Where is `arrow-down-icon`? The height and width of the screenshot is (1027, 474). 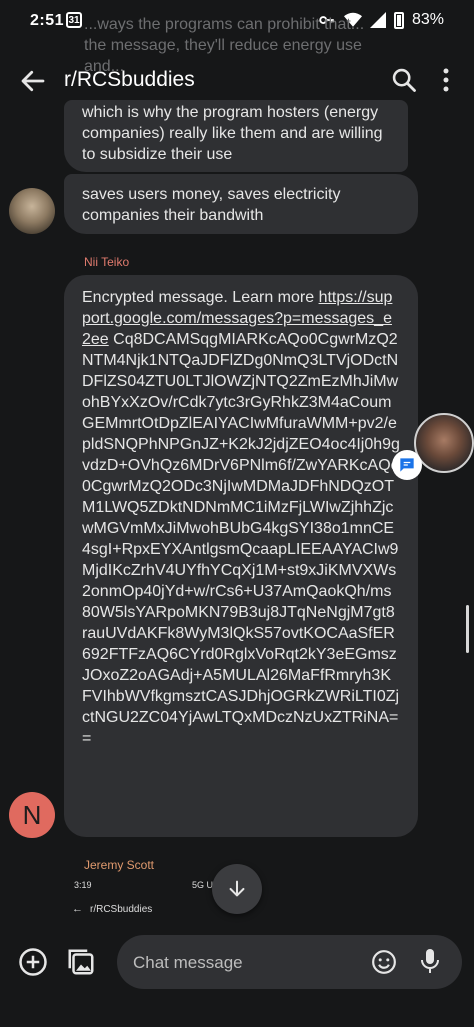
arrow-down-icon is located at coordinates (237, 888).